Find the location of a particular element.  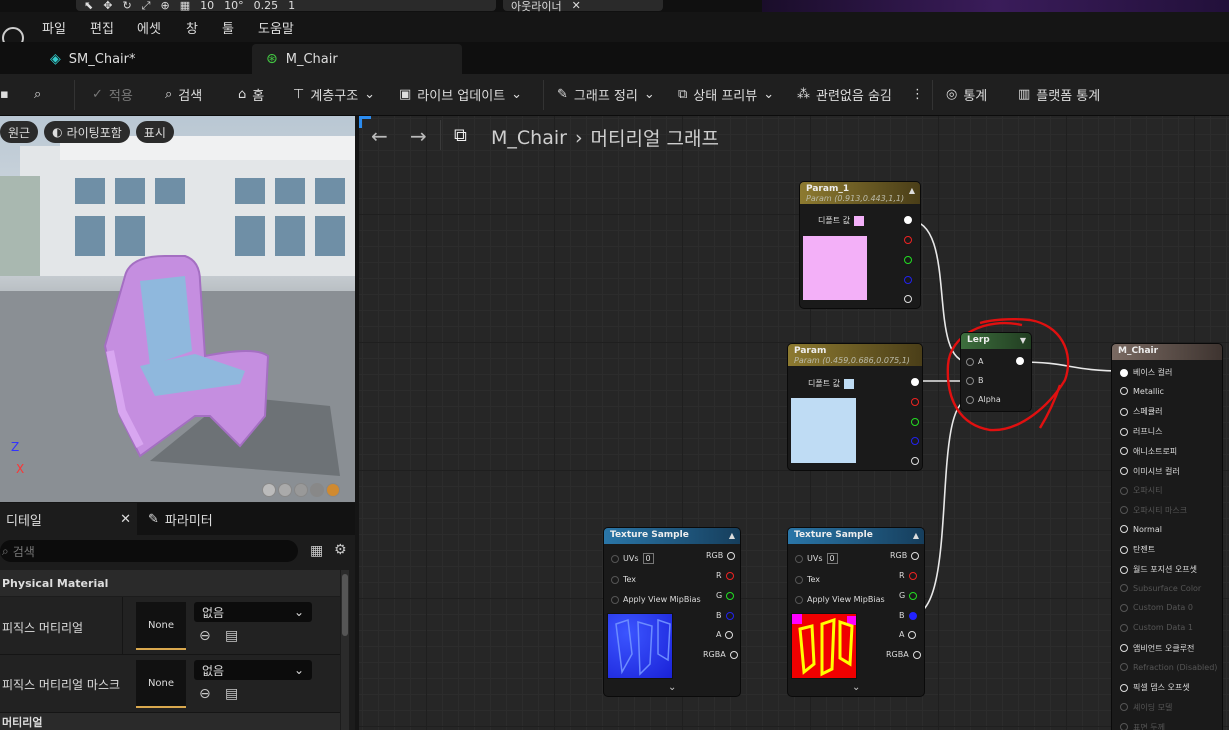

material-input-pin-row: 러프니스 is located at coordinates (1141, 431).